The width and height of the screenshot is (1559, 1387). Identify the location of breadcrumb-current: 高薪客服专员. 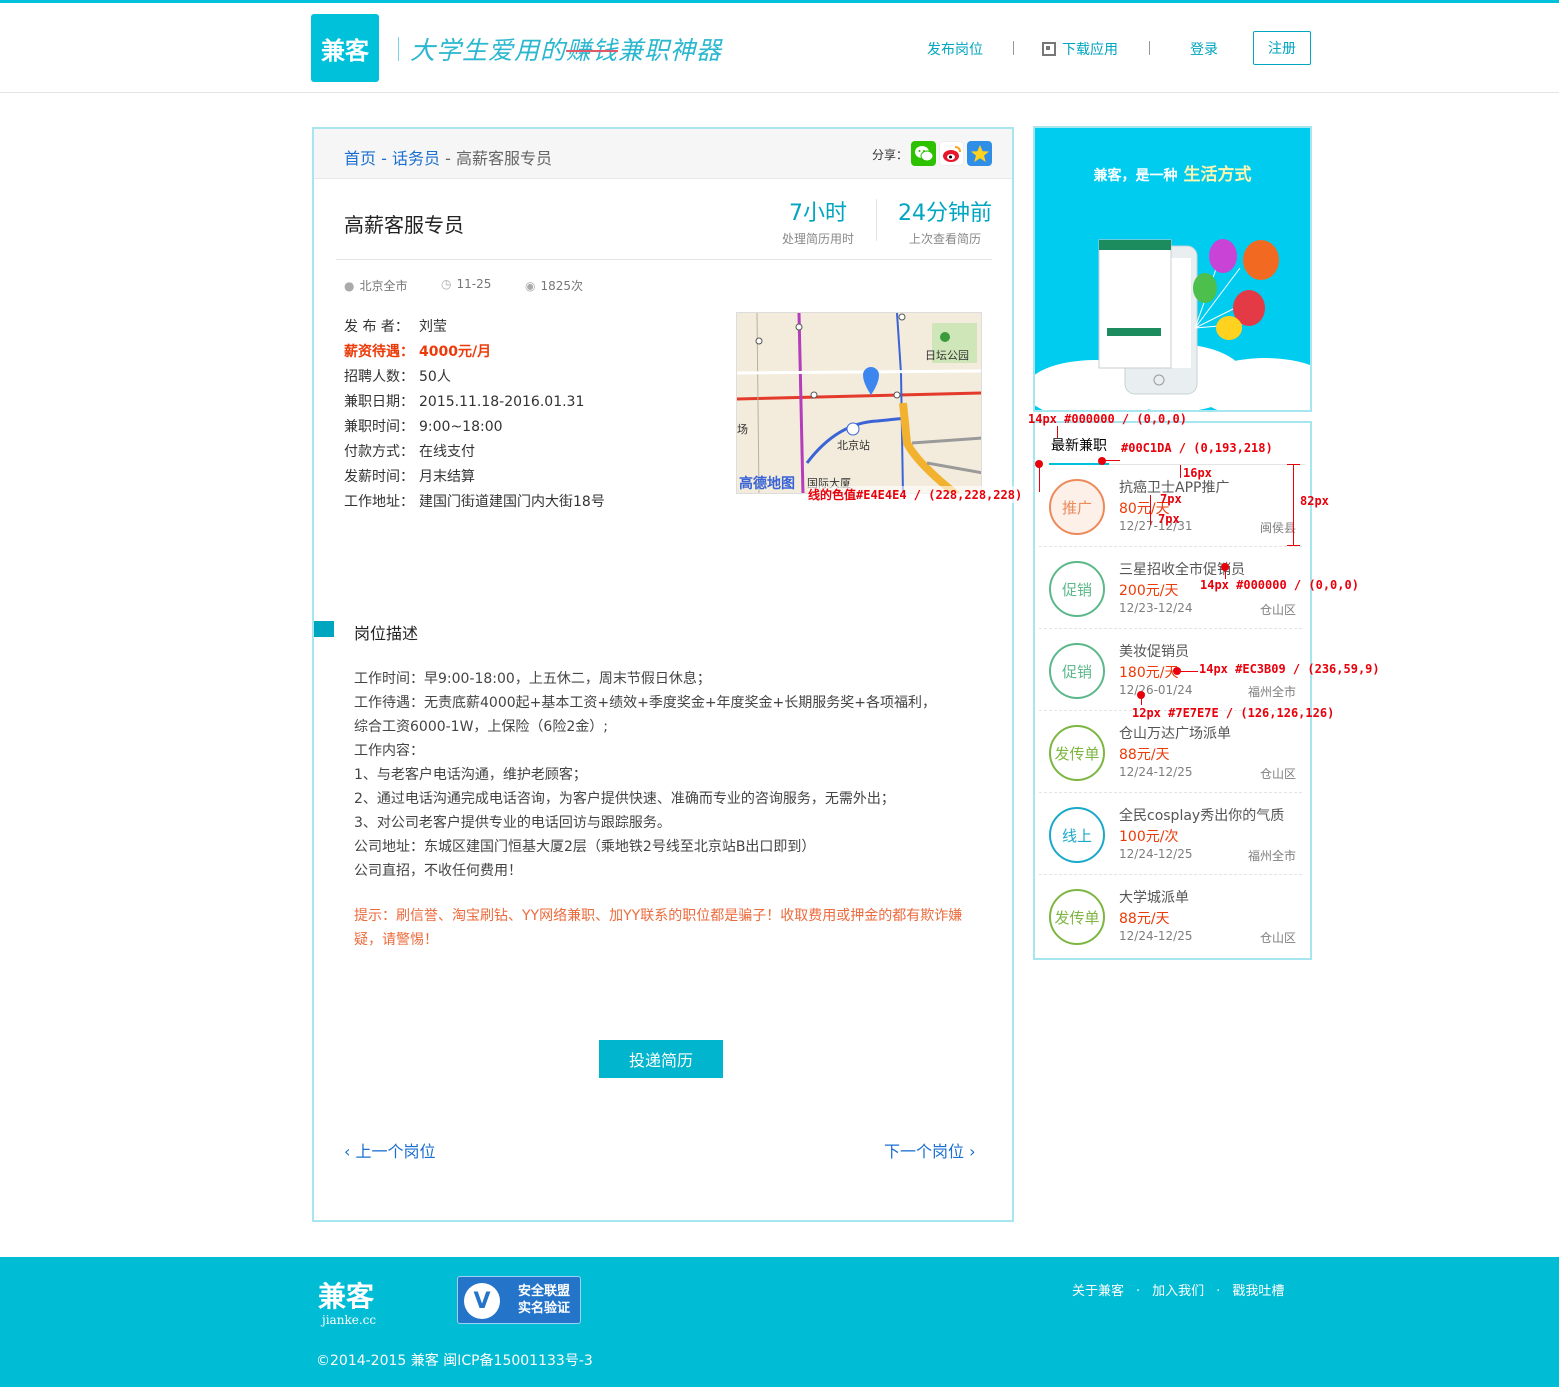
(503, 158).